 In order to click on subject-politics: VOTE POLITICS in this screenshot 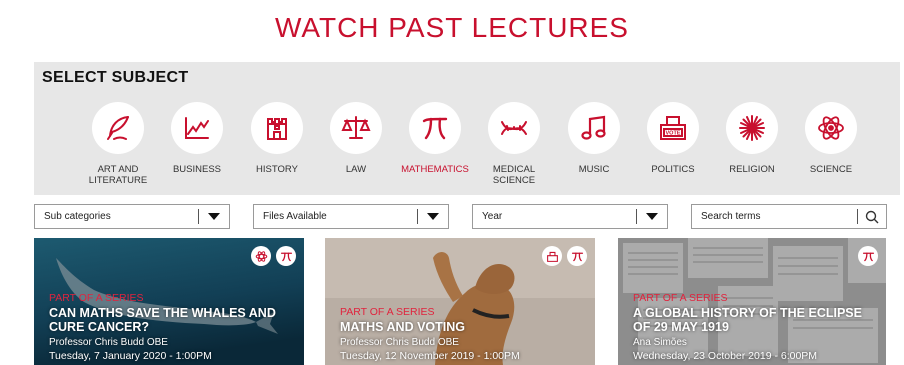, I will do `click(673, 138)`.